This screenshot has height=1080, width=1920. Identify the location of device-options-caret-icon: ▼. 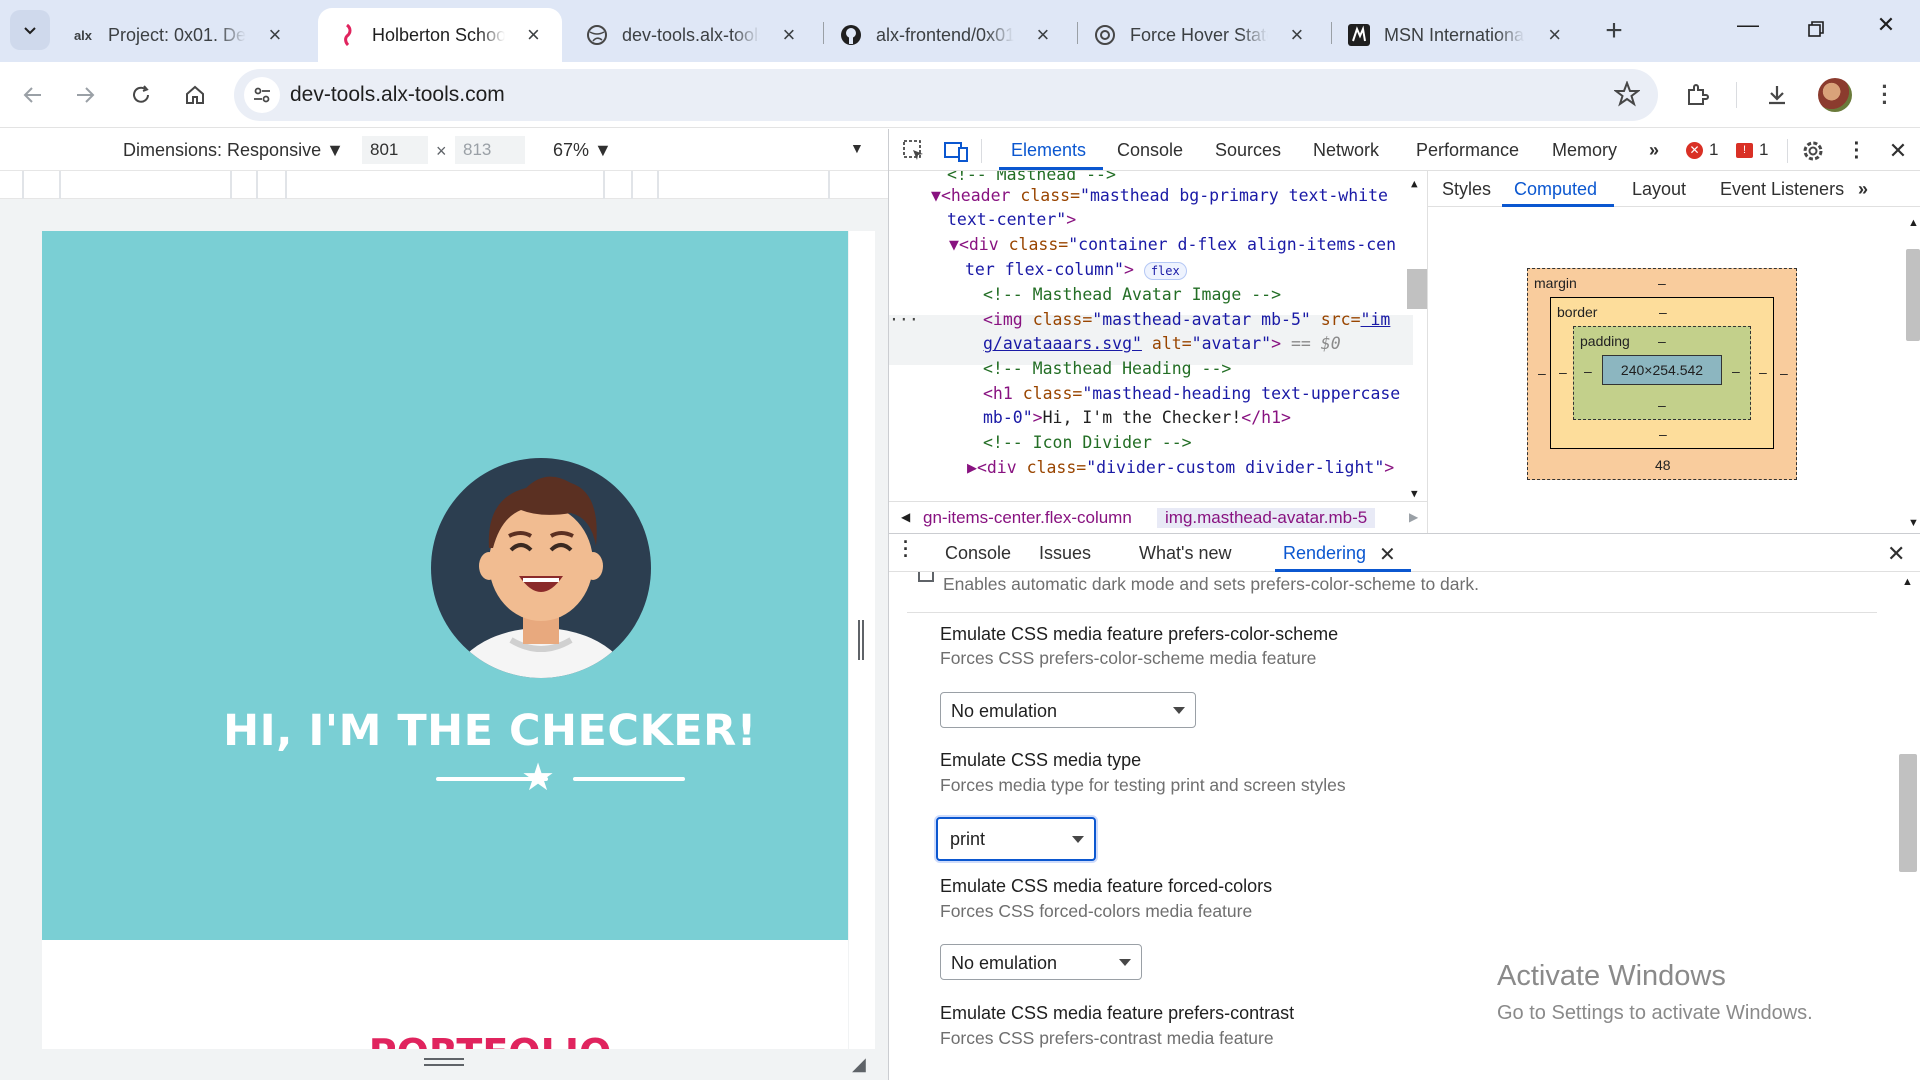
(857, 148).